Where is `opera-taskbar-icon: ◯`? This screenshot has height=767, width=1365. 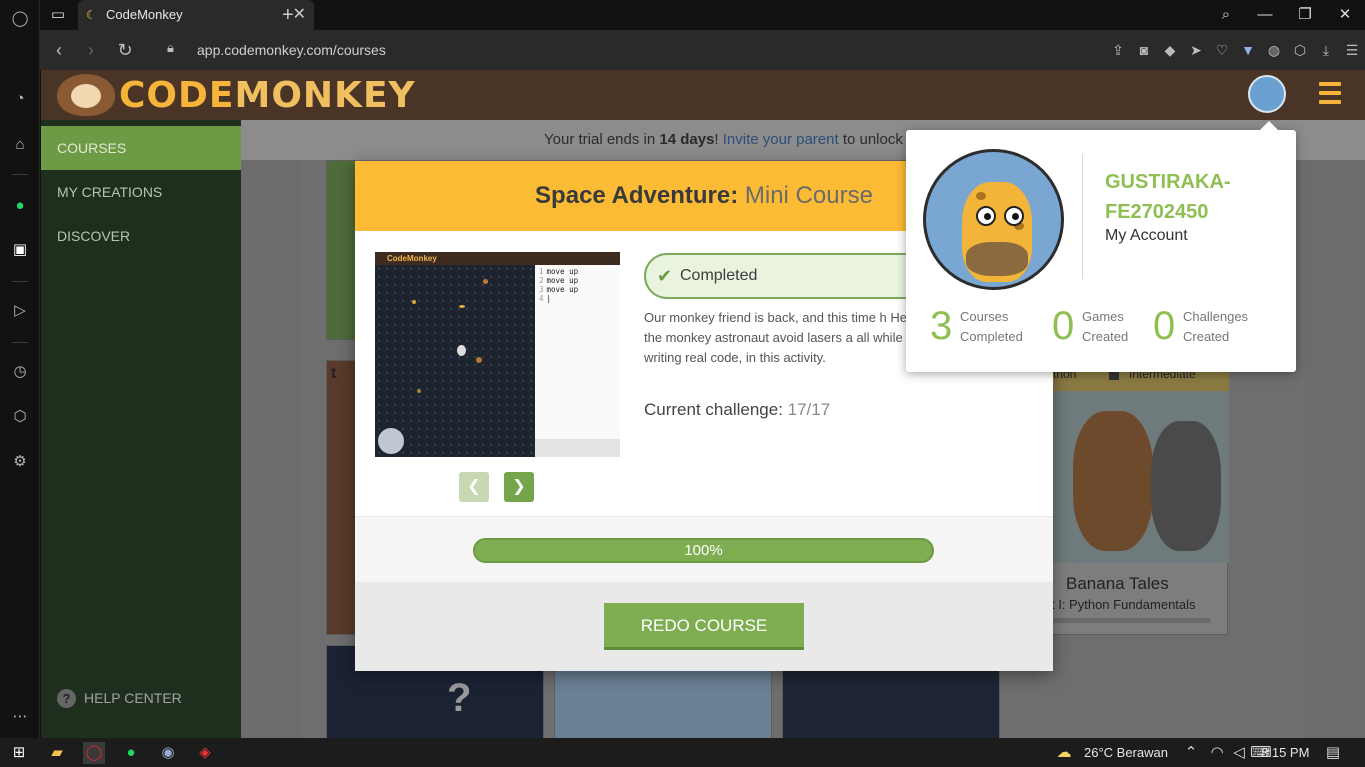
opera-taskbar-icon: ◯ is located at coordinates (94, 753).